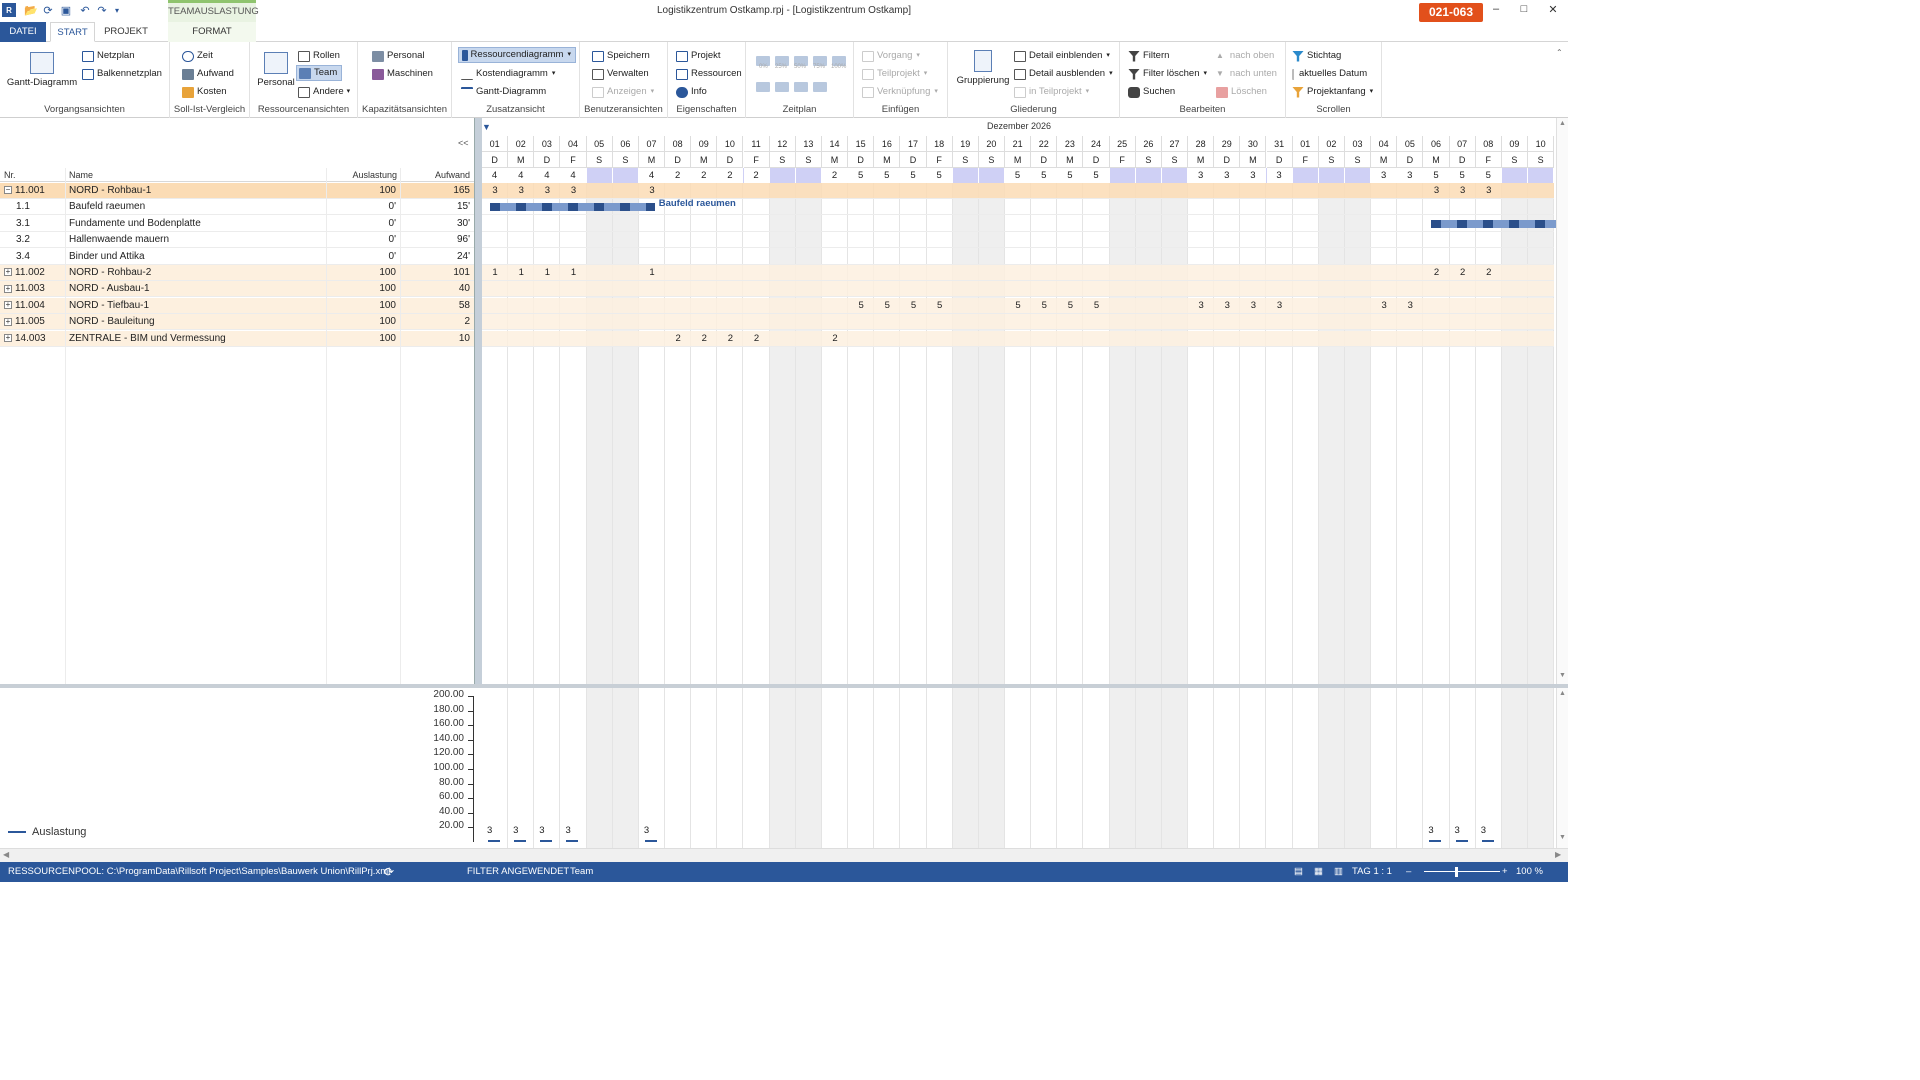  I want to click on rollen-button: Rollen, so click(319, 56).